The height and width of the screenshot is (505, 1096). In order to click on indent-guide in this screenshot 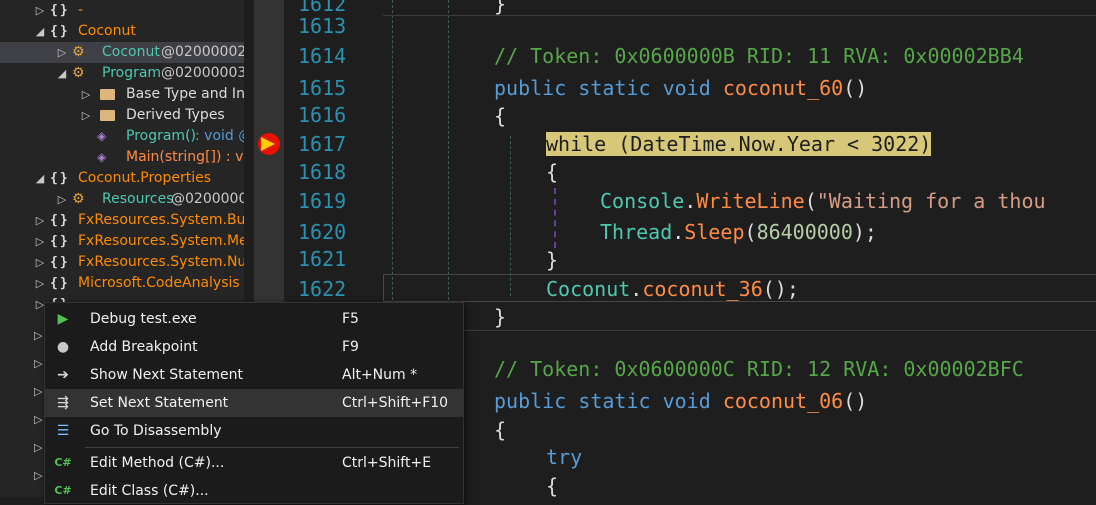, I will do `click(392, 150)`.